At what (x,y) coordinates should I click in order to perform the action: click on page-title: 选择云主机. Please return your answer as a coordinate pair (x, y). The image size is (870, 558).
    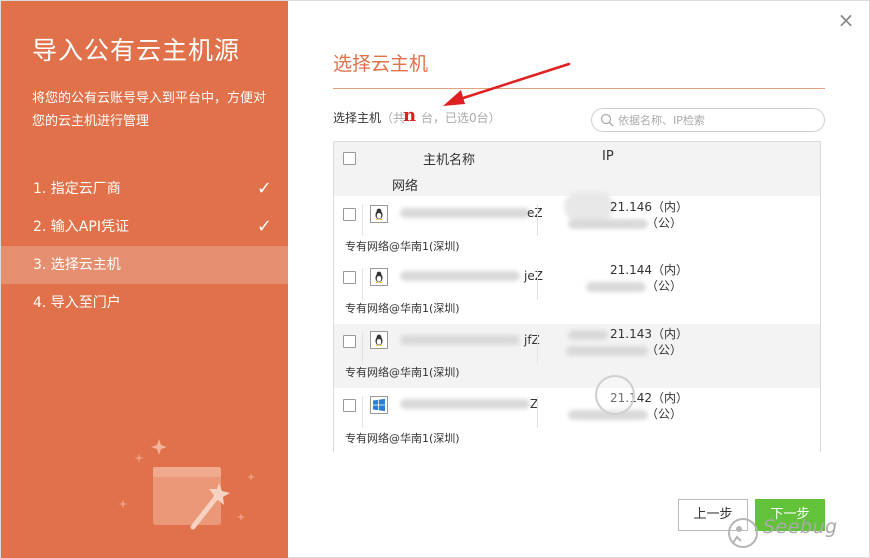
    Looking at the image, I should click on (381, 64).